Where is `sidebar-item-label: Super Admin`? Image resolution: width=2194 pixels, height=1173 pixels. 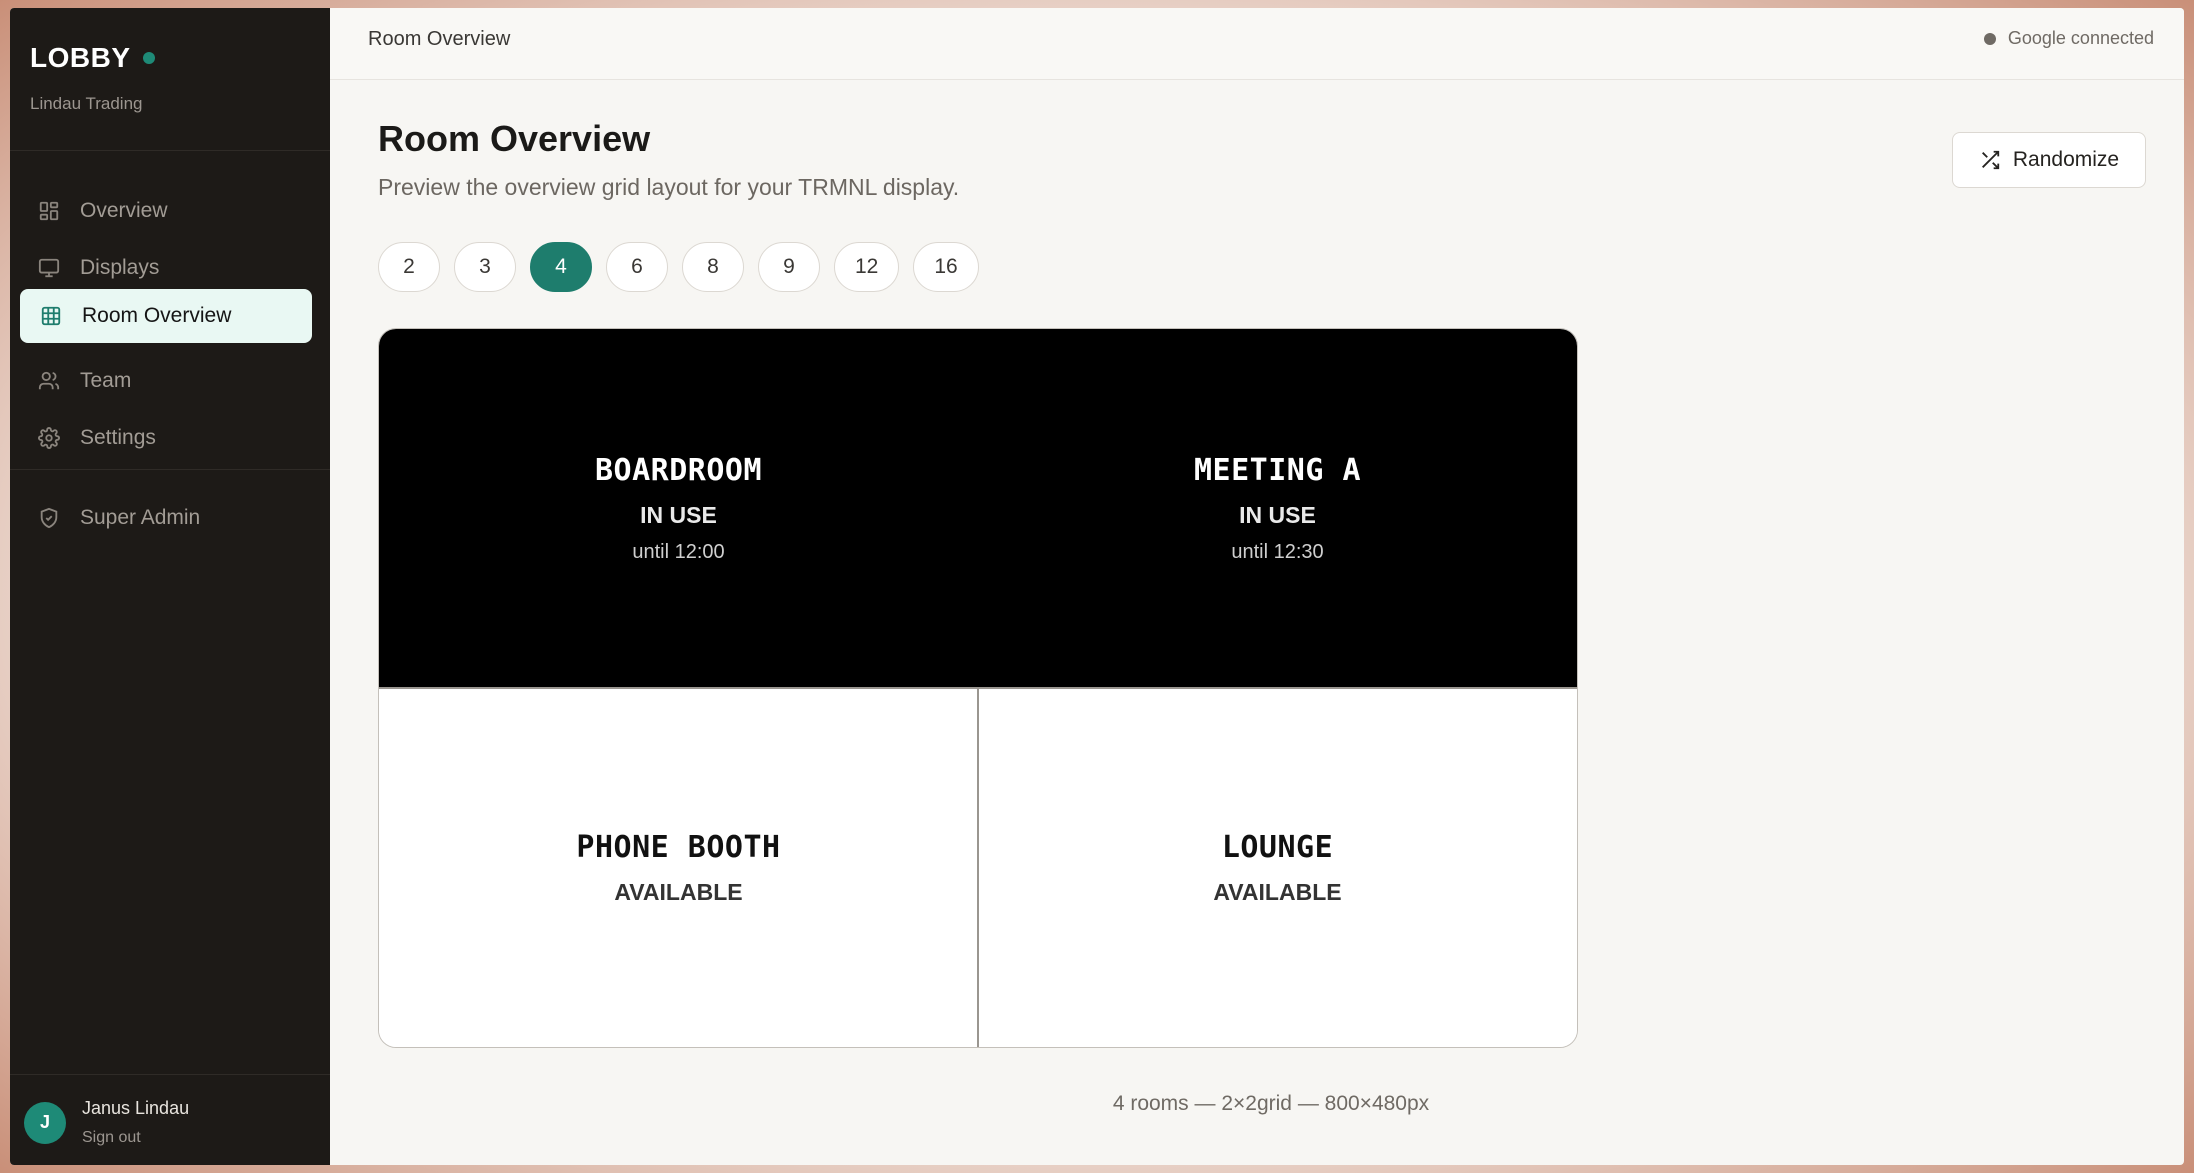
sidebar-item-label: Super Admin is located at coordinates (140, 517).